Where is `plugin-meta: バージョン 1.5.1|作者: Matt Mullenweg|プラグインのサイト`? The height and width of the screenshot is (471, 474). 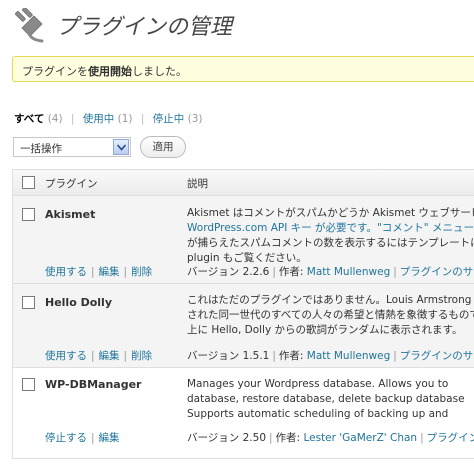
plugin-meta: バージョン 1.5.1|作者: Matt Mullenweg|プラグインのサイト is located at coordinates (330, 355).